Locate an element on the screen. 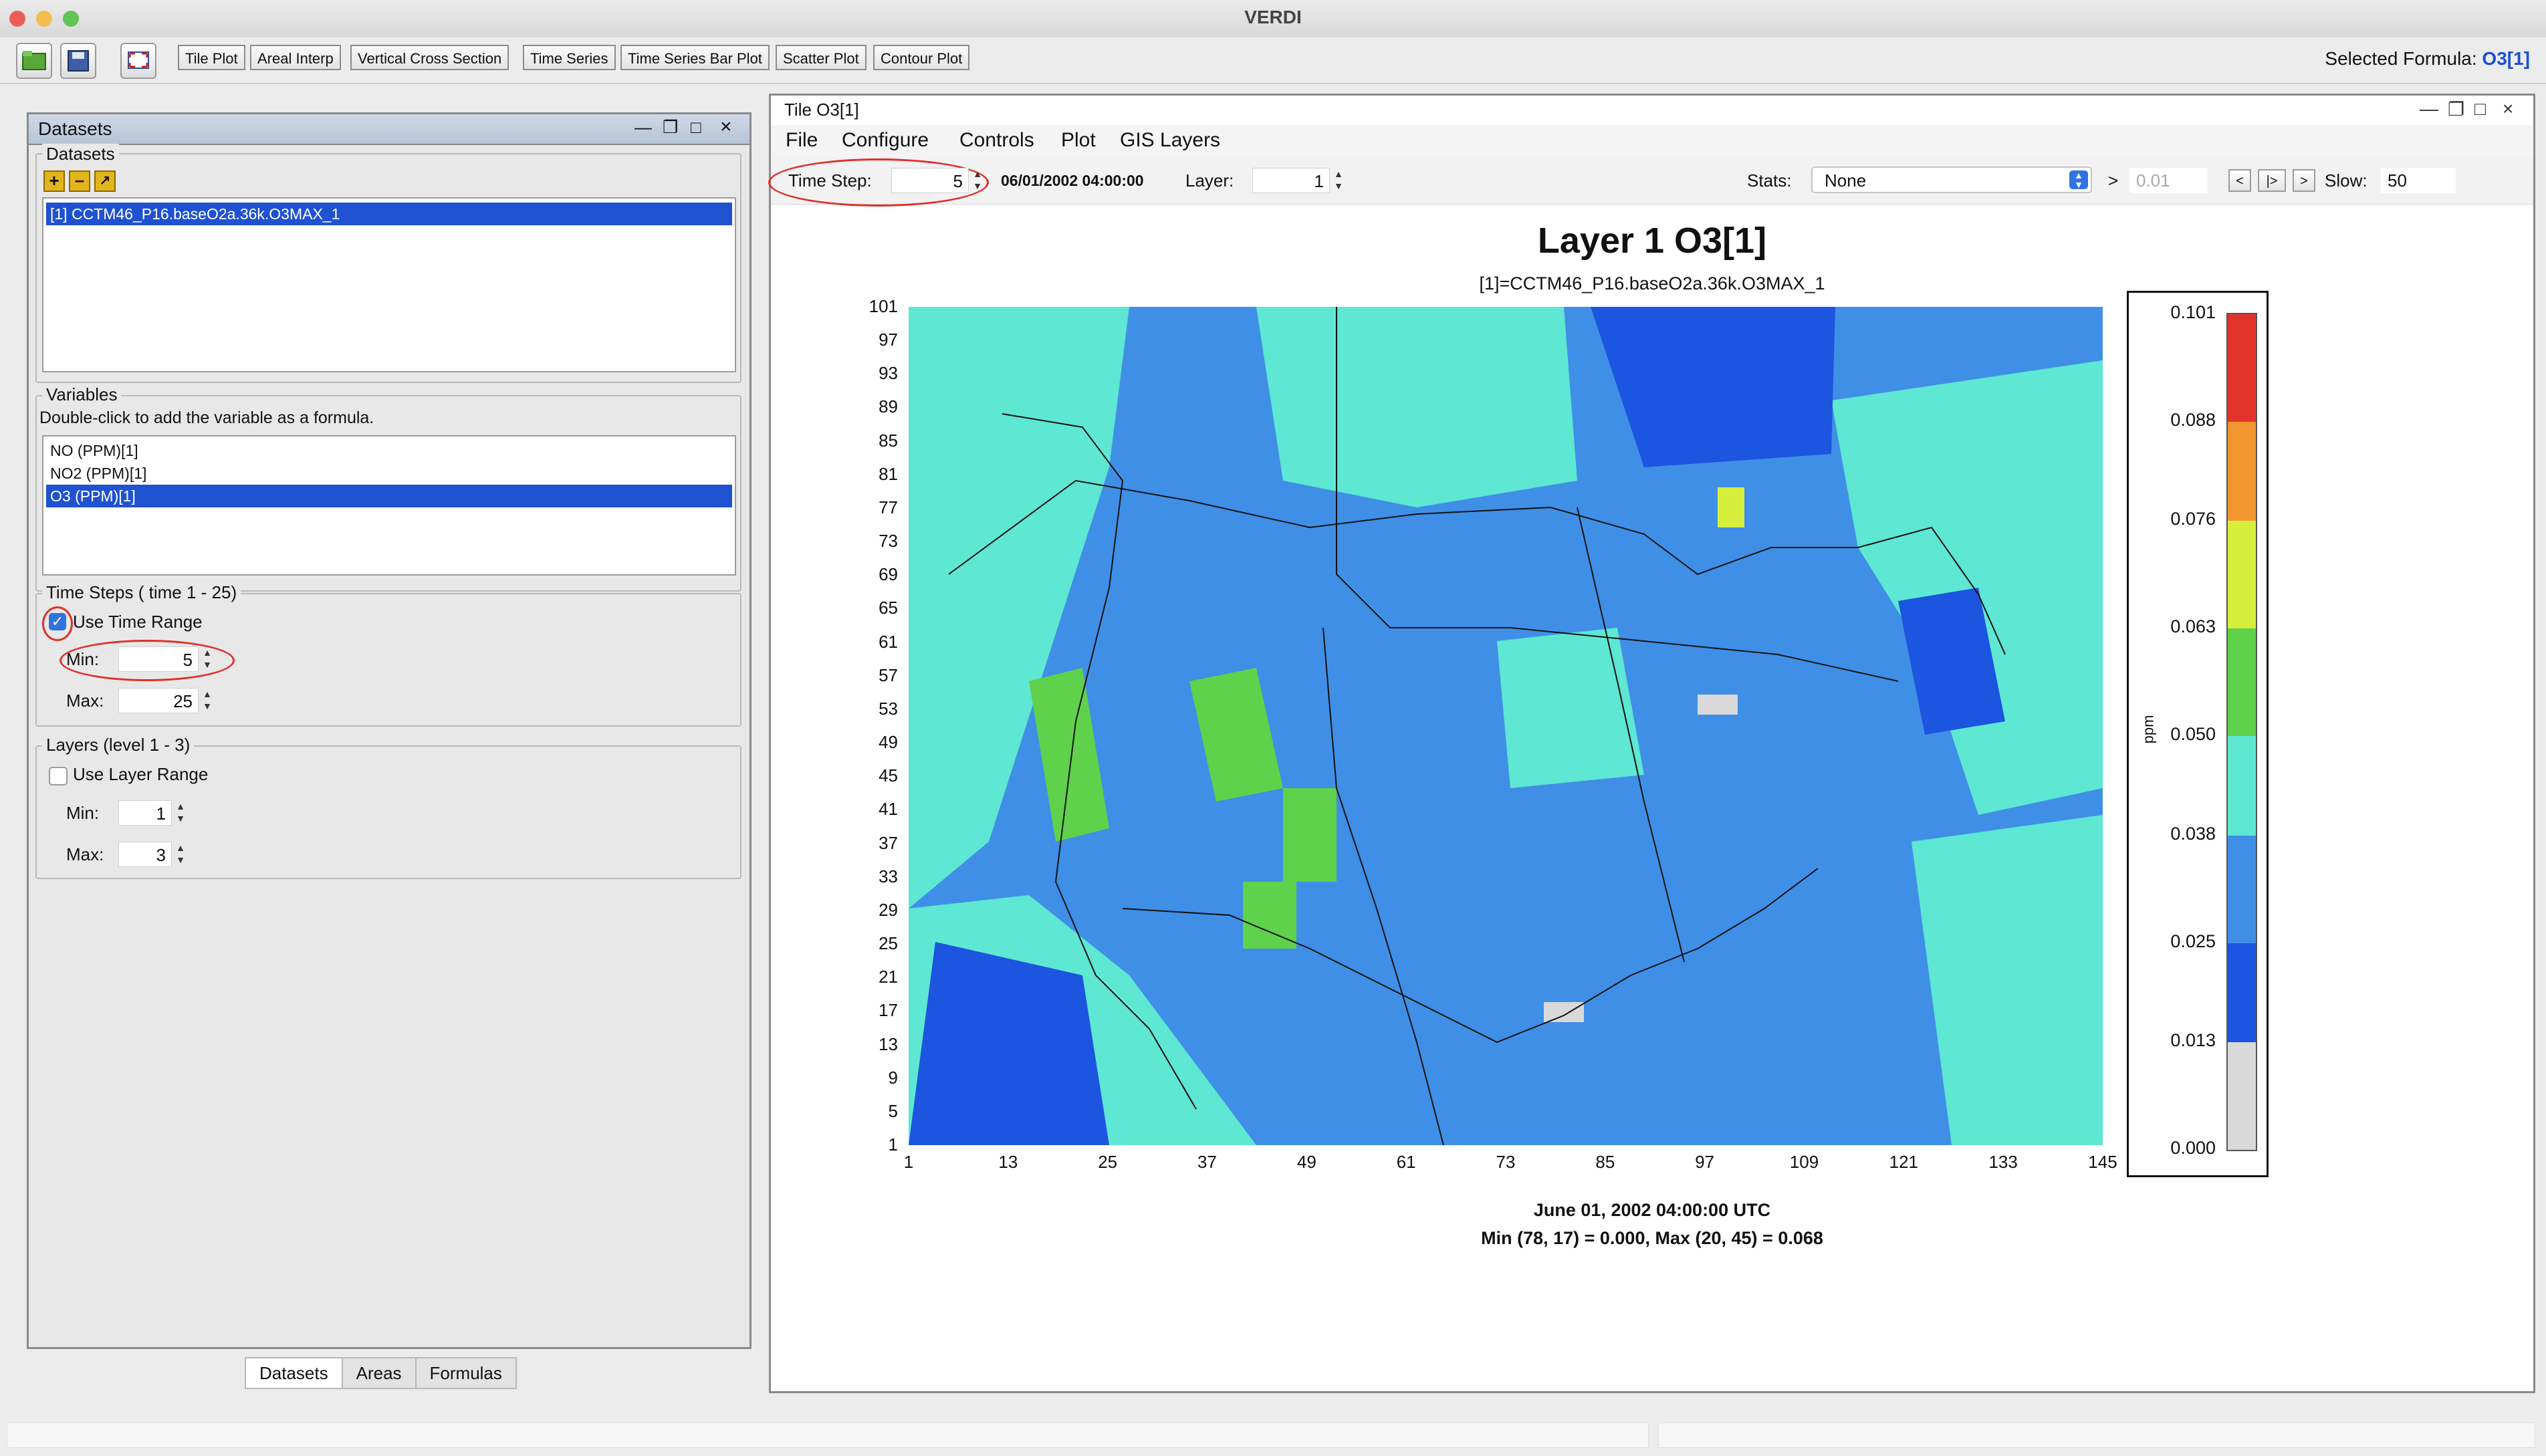 The height and width of the screenshot is (1456, 2546). x-tick-label: 109 is located at coordinates (1804, 1162).